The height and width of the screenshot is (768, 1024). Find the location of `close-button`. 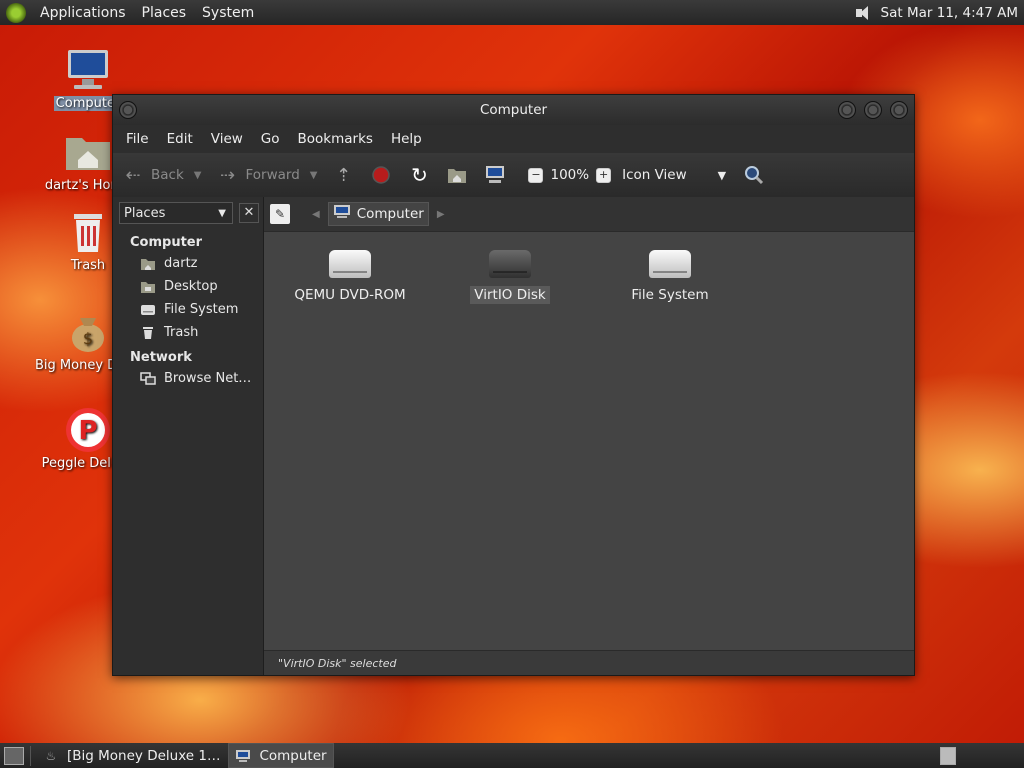

close-button is located at coordinates (899, 110).